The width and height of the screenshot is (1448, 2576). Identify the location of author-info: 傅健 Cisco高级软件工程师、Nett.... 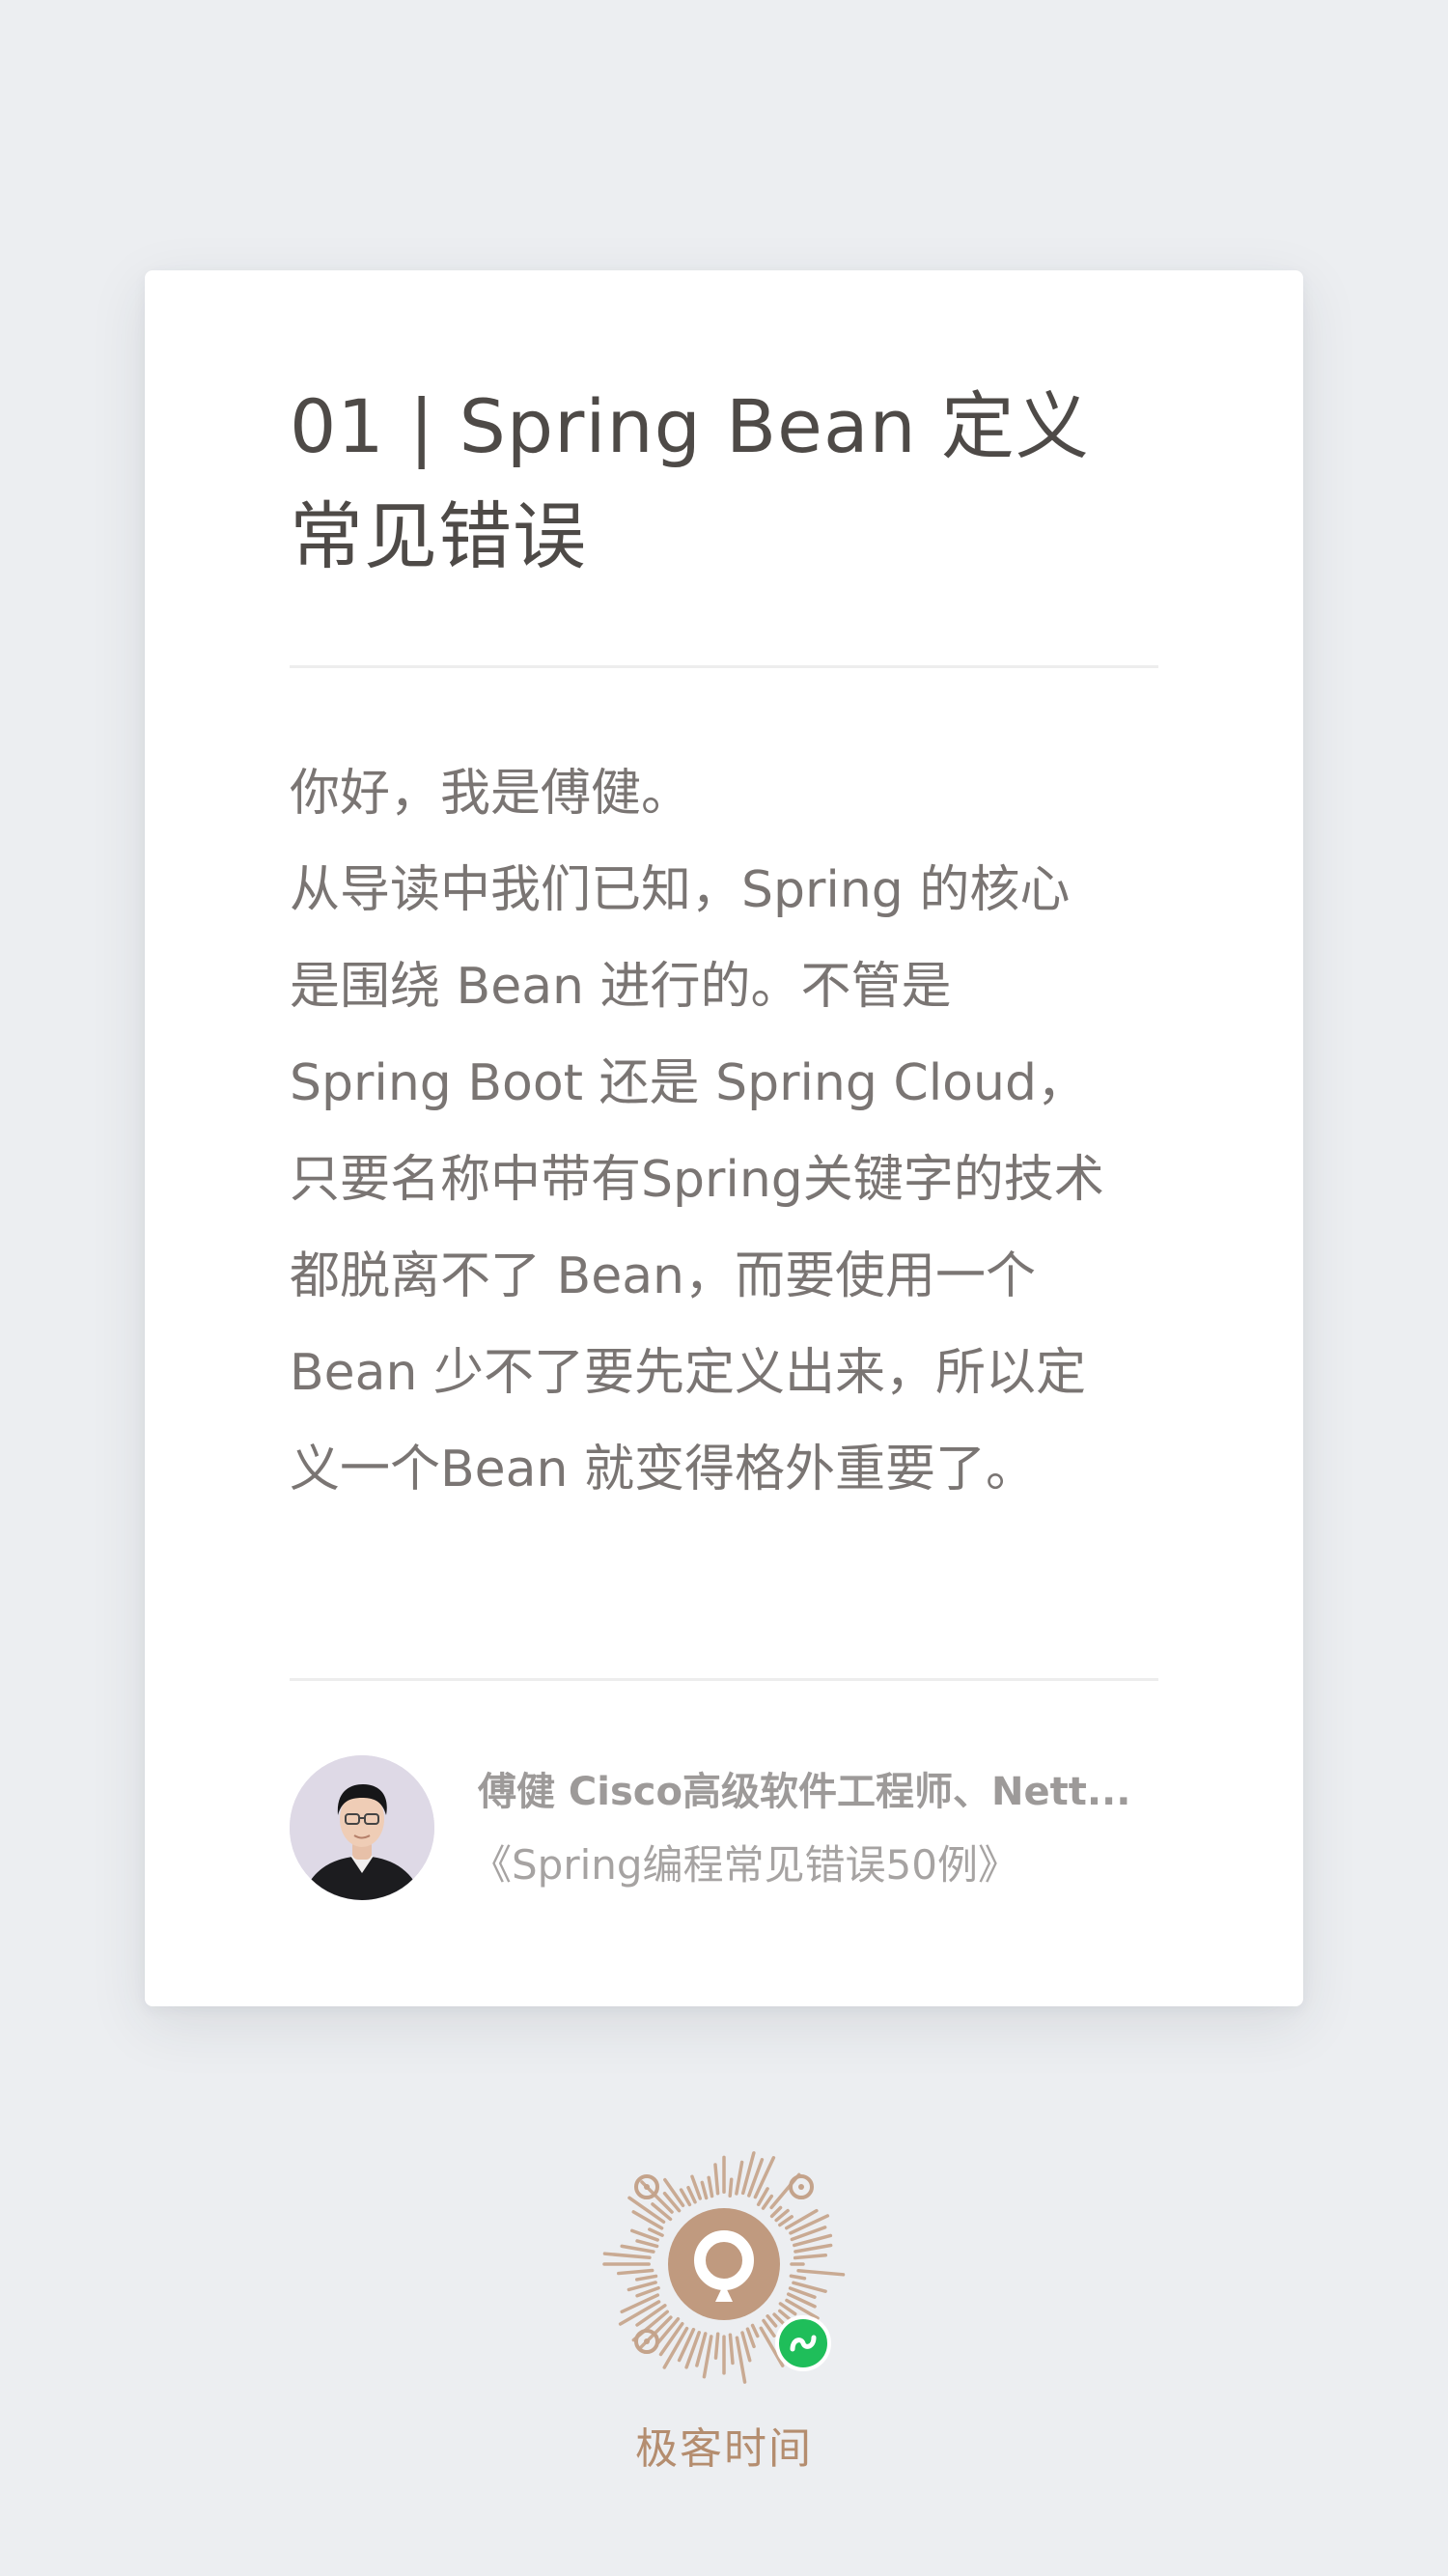
(804, 1792).